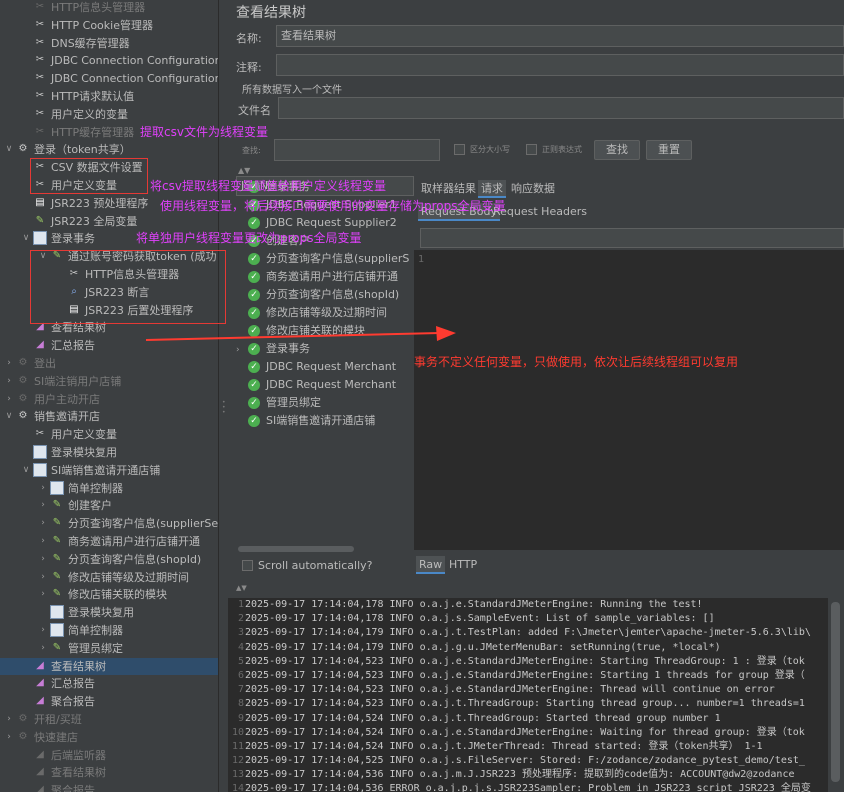 Image resolution: width=844 pixels, height=792 pixels. I want to click on tree-item: › ✎ 修改店铺关联的模块, so click(109, 594).